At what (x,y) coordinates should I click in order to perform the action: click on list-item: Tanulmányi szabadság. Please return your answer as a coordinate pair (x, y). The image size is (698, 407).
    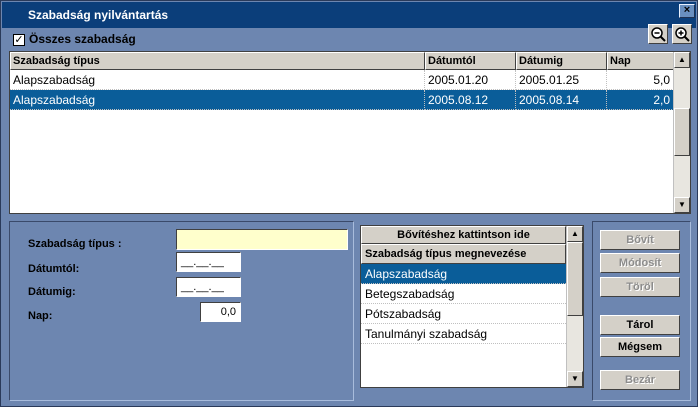
    Looking at the image, I should click on (463, 334).